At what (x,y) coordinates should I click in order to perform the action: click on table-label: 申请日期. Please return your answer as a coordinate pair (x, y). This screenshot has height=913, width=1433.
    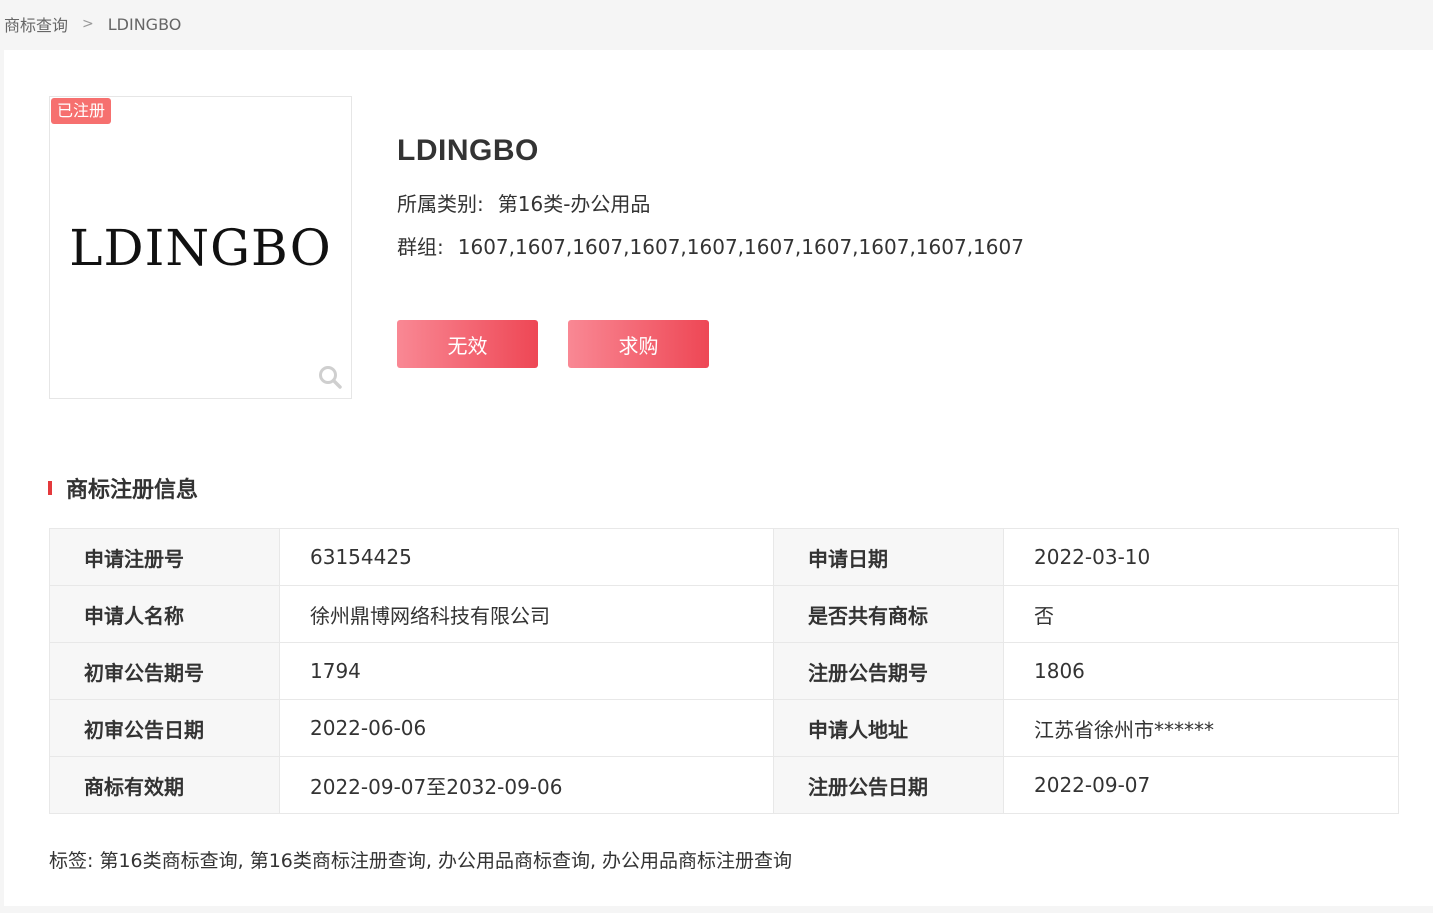
    Looking at the image, I should click on (888, 557).